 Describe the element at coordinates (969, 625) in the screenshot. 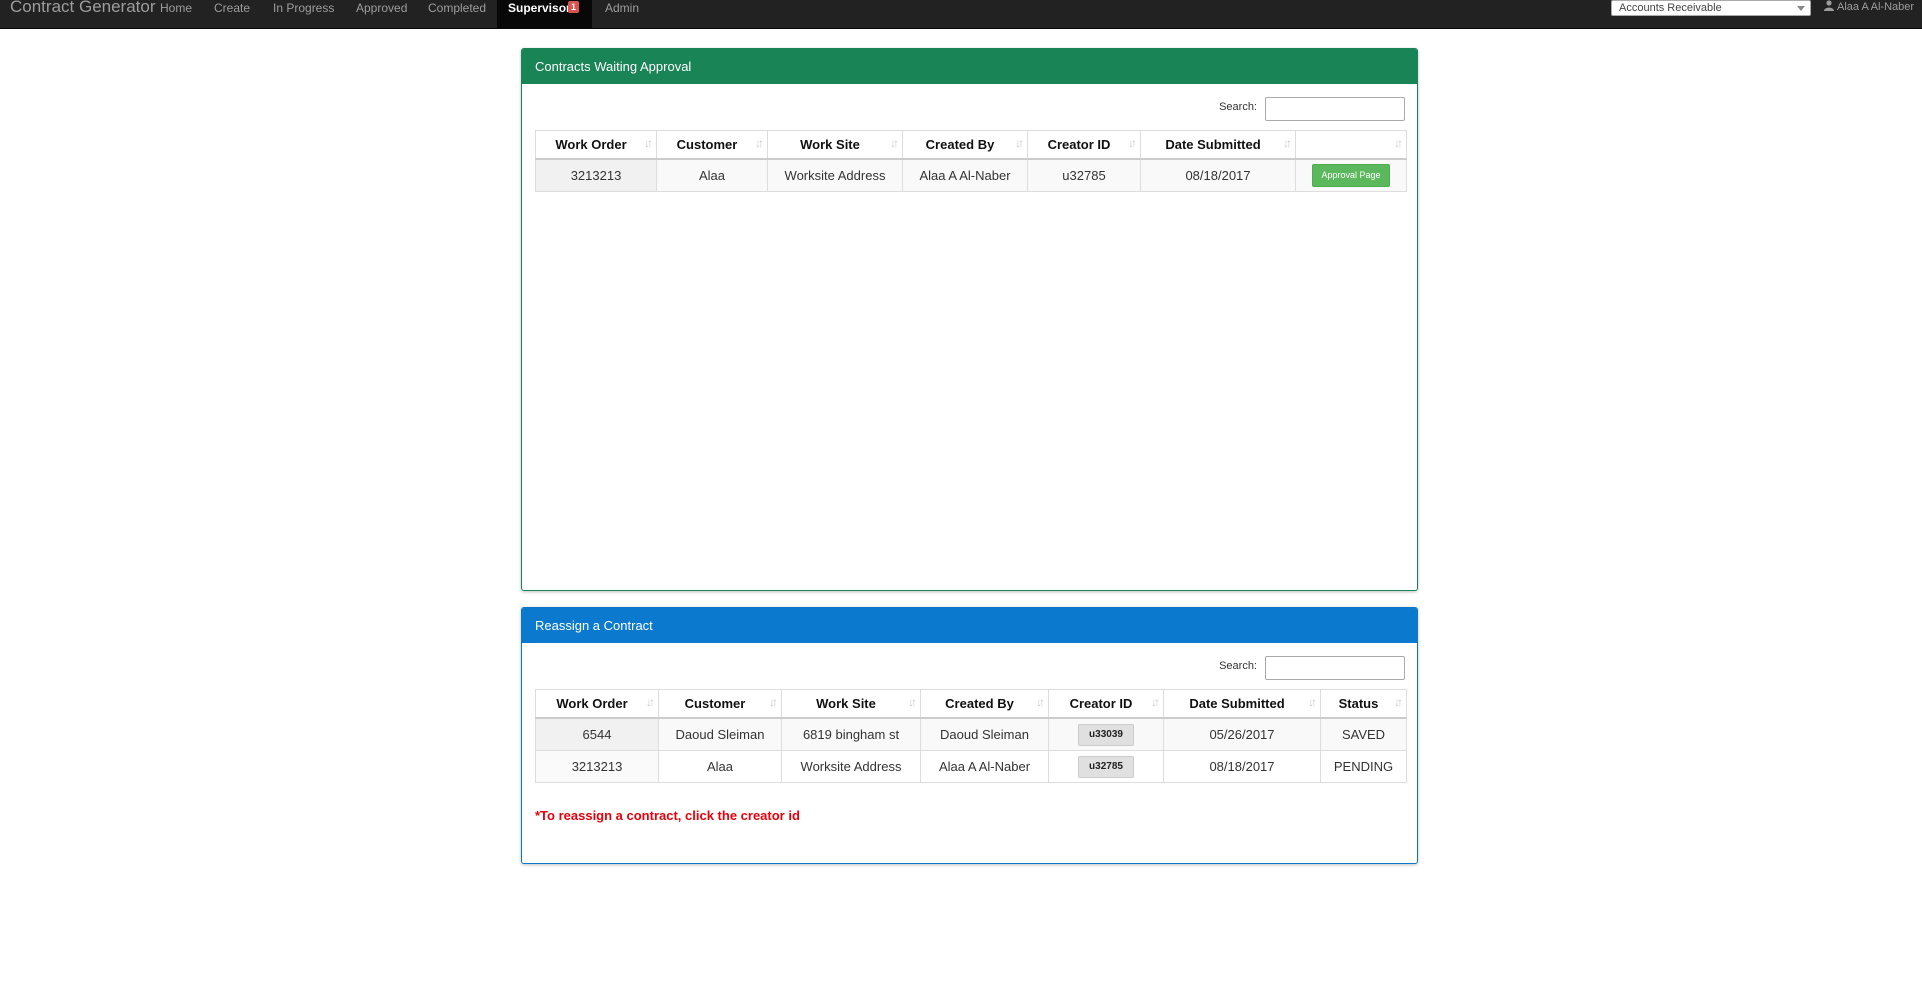

I see `reassign-panel-title: Reassign a Contract` at that location.